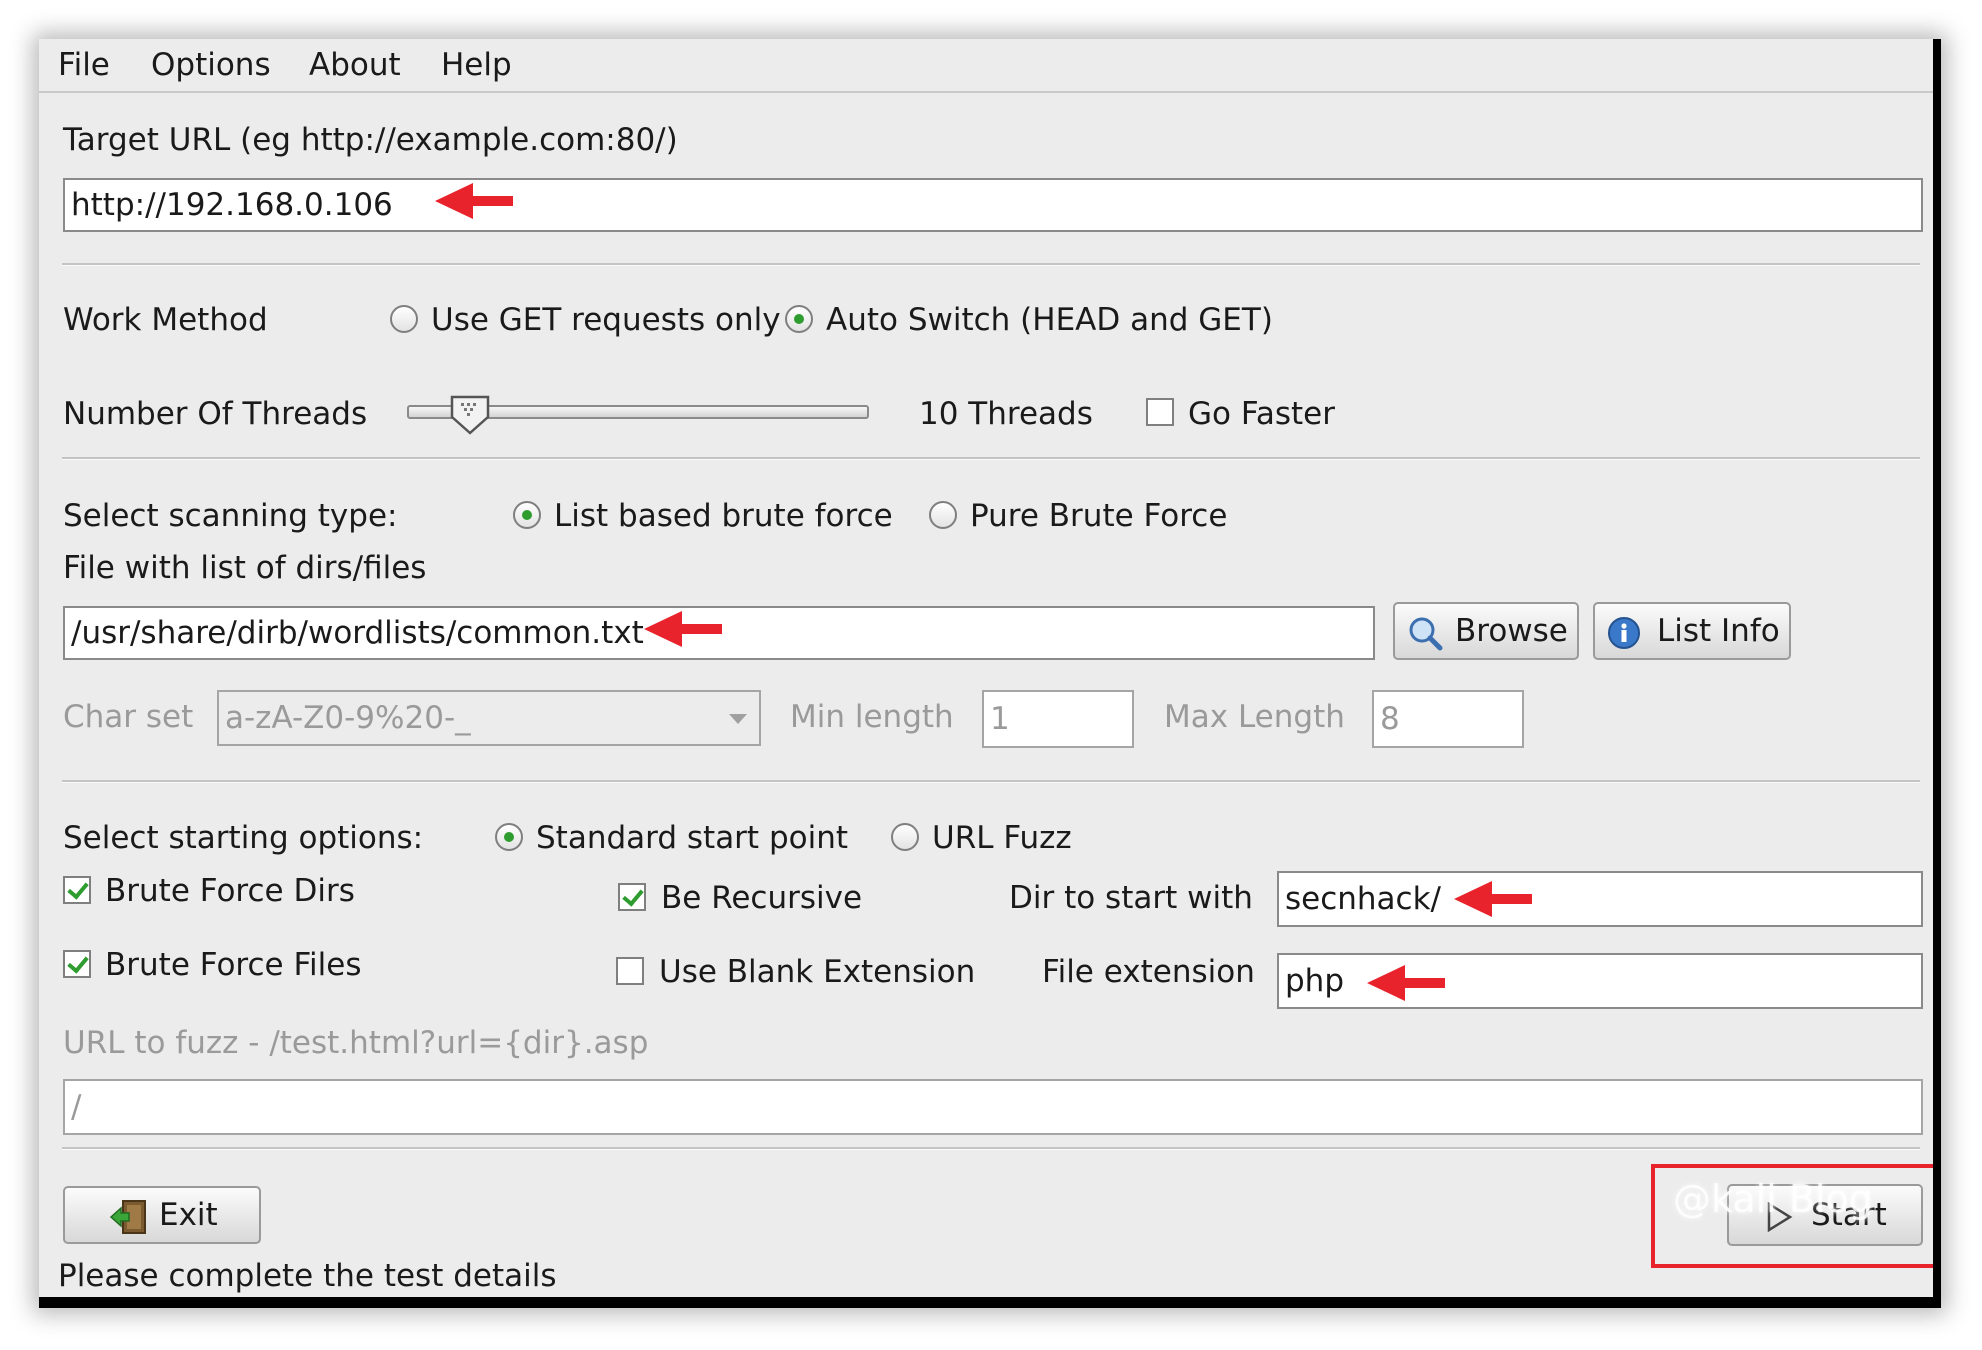 The width and height of the screenshot is (1982, 1350). I want to click on exit-button: Exit, so click(162, 1215).